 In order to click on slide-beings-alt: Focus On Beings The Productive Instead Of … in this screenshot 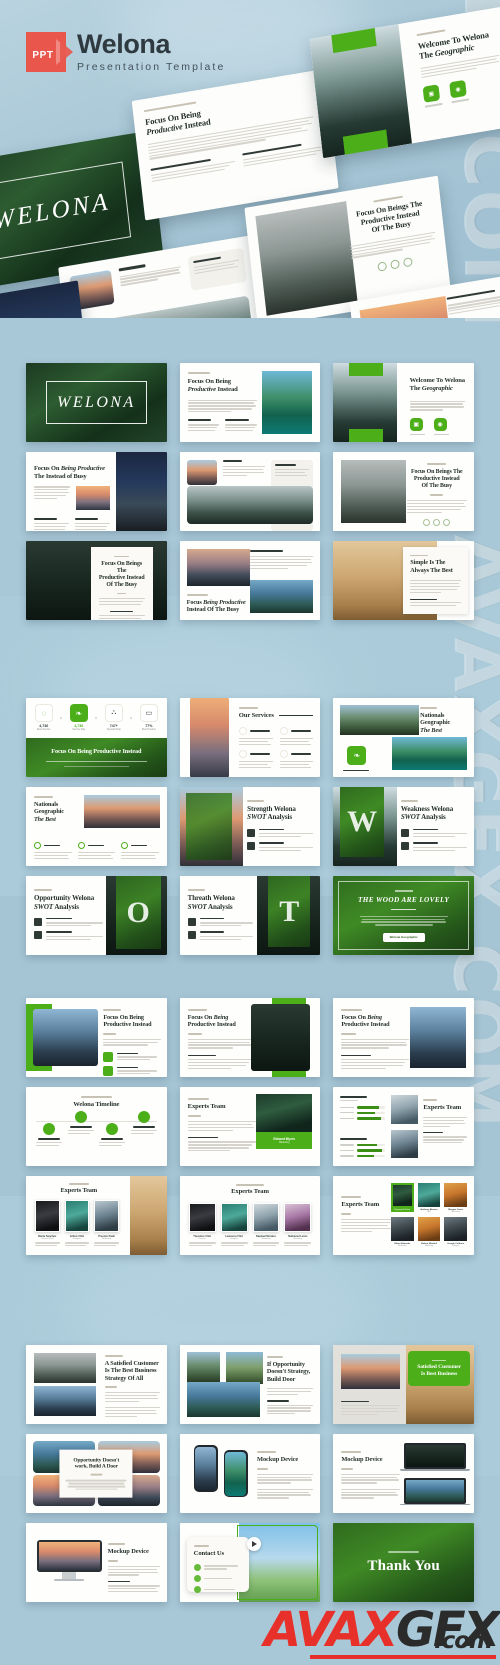, I will do `click(96, 581)`.